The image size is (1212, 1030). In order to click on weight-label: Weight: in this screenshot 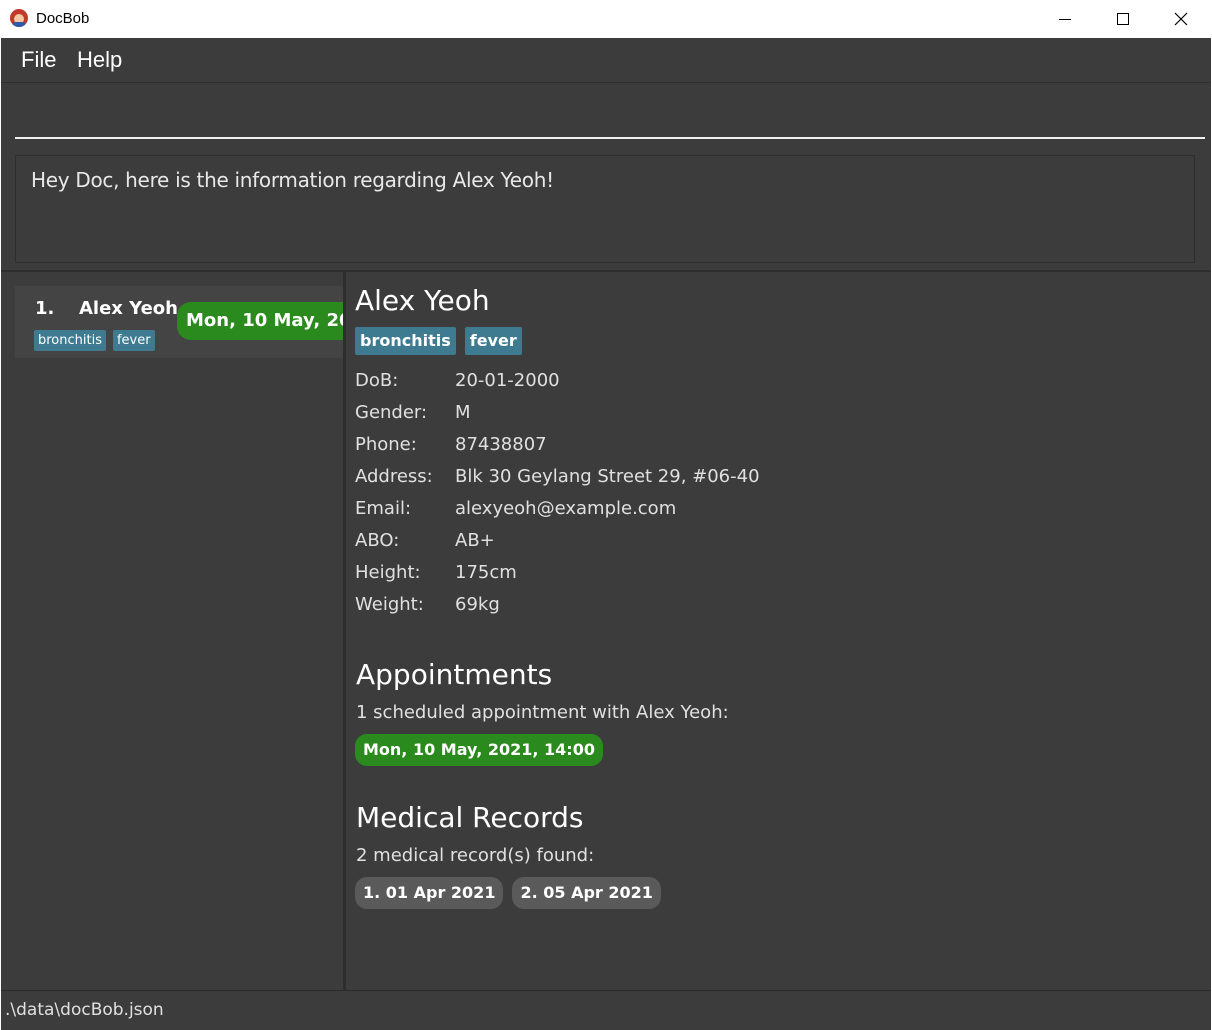, I will do `click(389, 604)`.